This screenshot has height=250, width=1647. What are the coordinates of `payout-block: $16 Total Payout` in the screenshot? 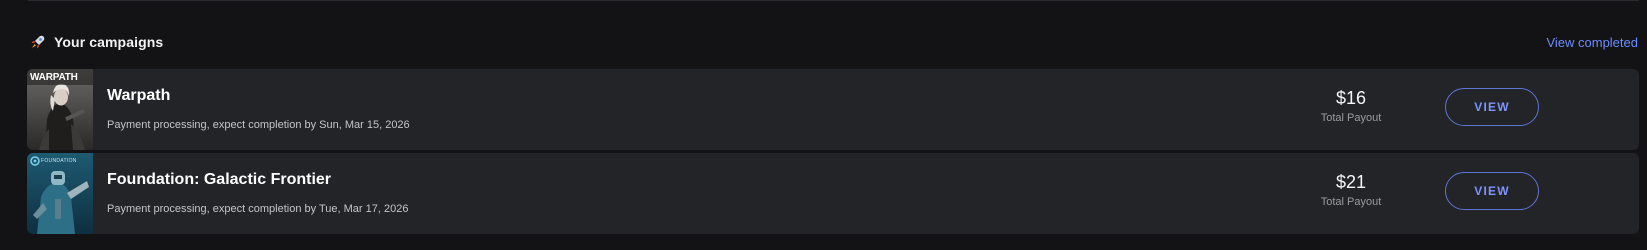 It's located at (1351, 105).